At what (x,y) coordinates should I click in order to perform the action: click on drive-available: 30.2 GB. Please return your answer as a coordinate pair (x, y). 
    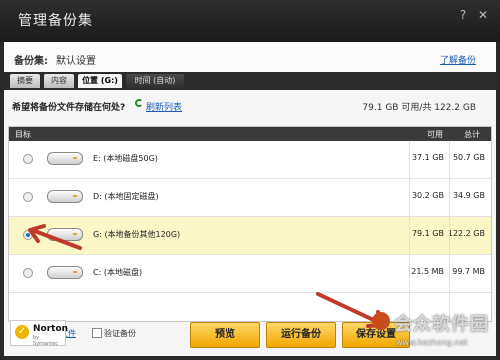
    Looking at the image, I should click on (427, 195).